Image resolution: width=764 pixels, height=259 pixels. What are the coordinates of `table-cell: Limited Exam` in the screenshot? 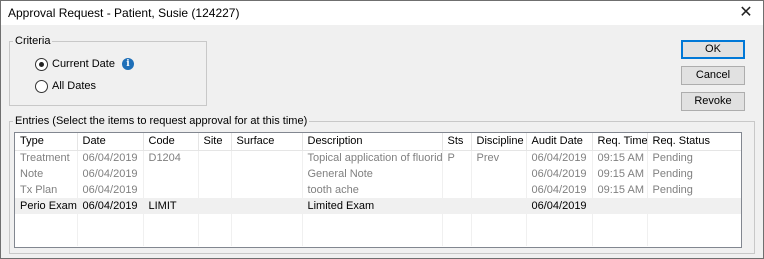 It's located at (372, 206).